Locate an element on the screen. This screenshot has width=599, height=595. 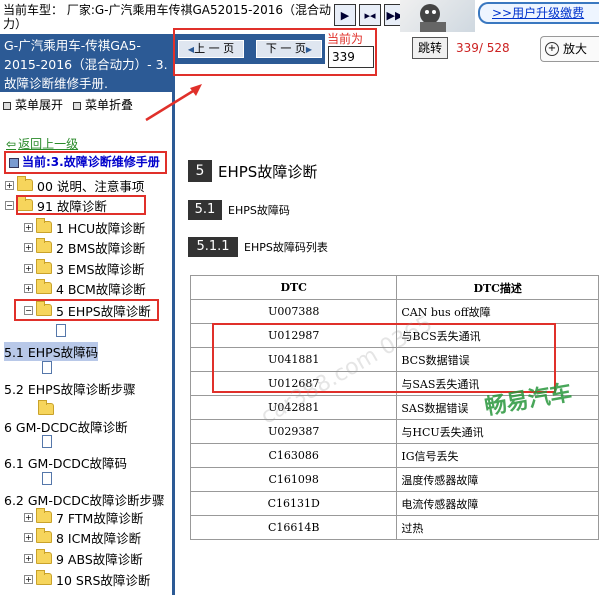
menu-expand-button: 菜单展开 is located at coordinates (33, 104).